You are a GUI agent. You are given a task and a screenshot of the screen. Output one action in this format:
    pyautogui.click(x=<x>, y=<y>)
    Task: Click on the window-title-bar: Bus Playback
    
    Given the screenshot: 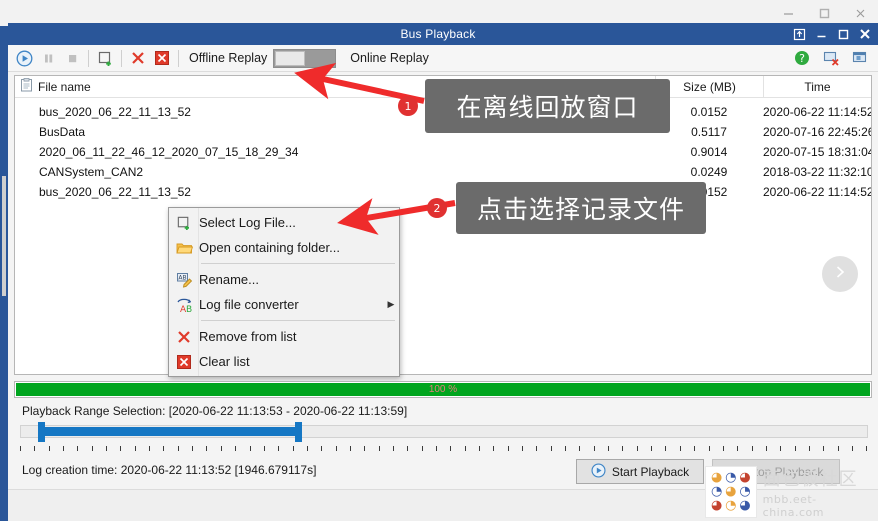 What is the action you would take?
    pyautogui.click(x=443, y=34)
    